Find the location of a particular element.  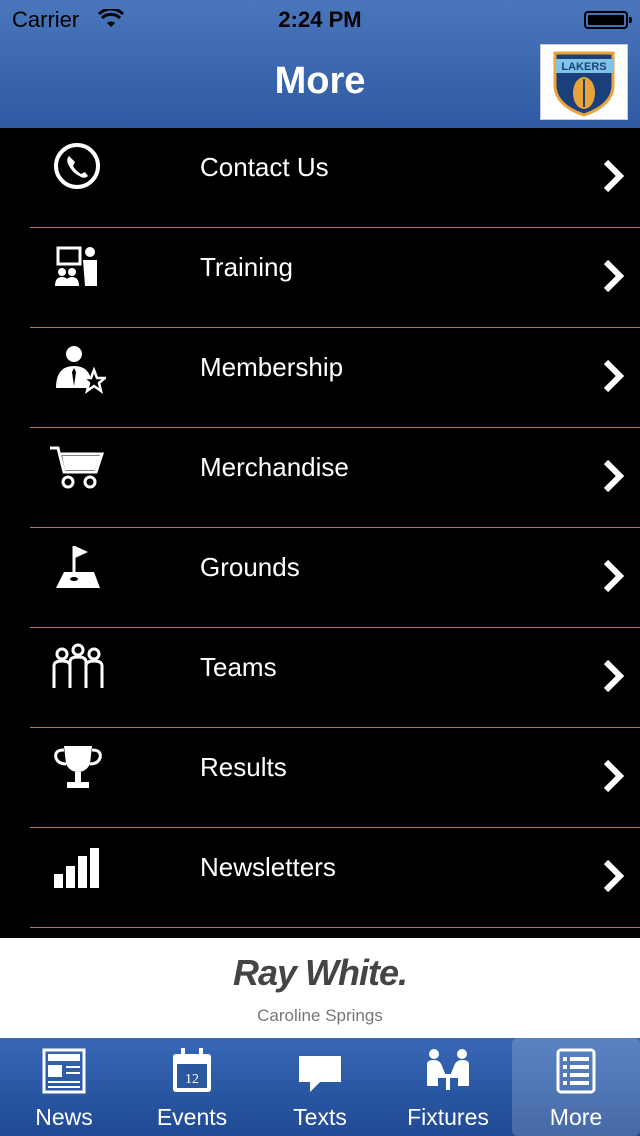

tab-label: More is located at coordinates (576, 1117).